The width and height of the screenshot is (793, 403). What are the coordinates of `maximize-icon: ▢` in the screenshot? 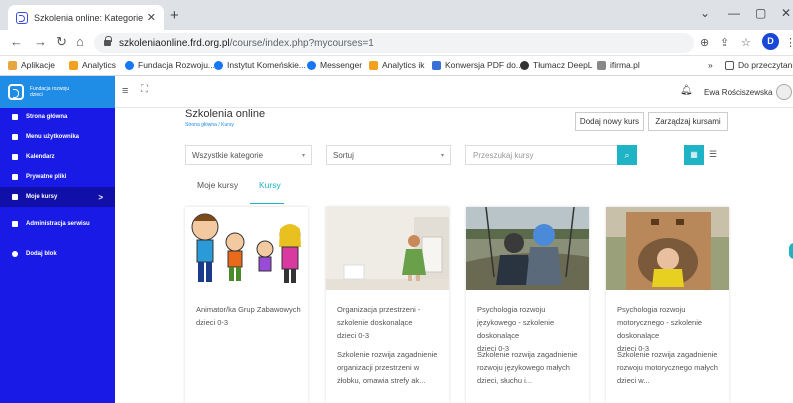 It's located at (760, 13).